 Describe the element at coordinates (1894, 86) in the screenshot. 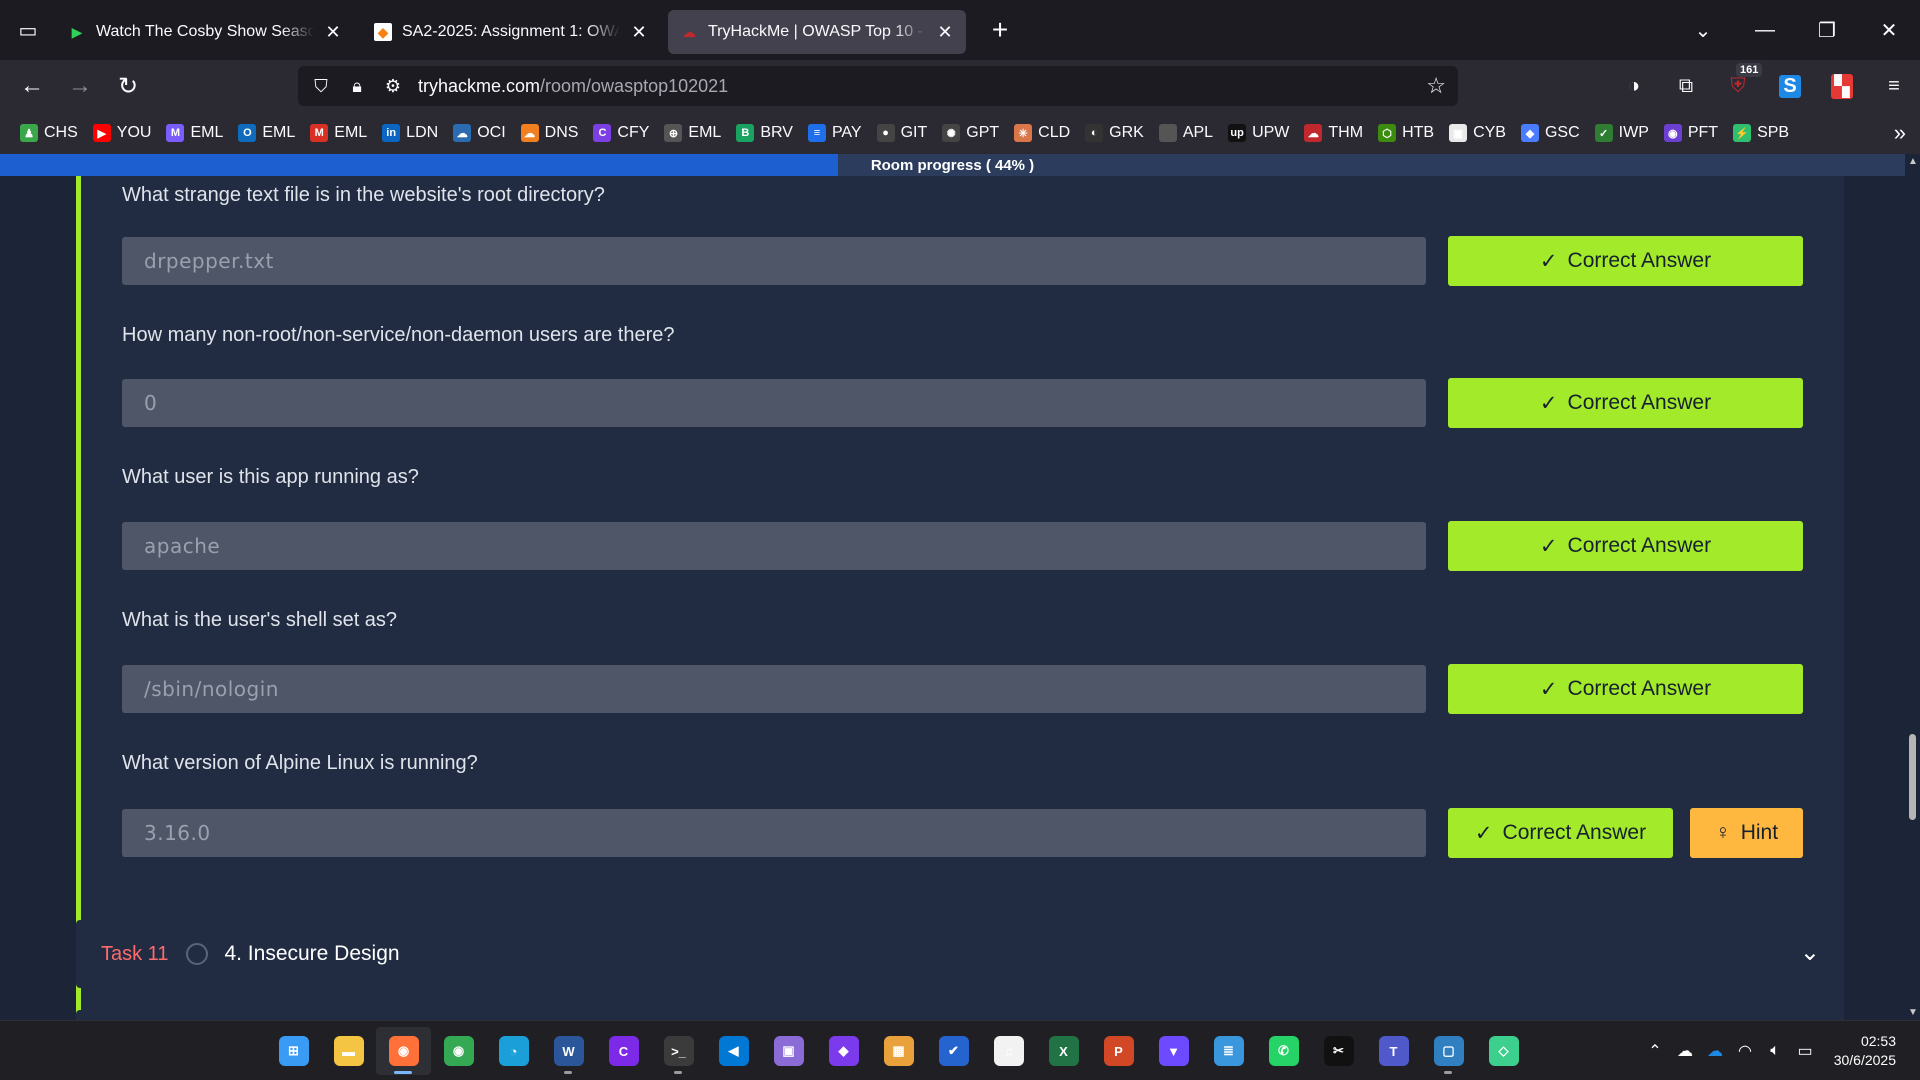

I see `menu-icon: ≡` at that location.